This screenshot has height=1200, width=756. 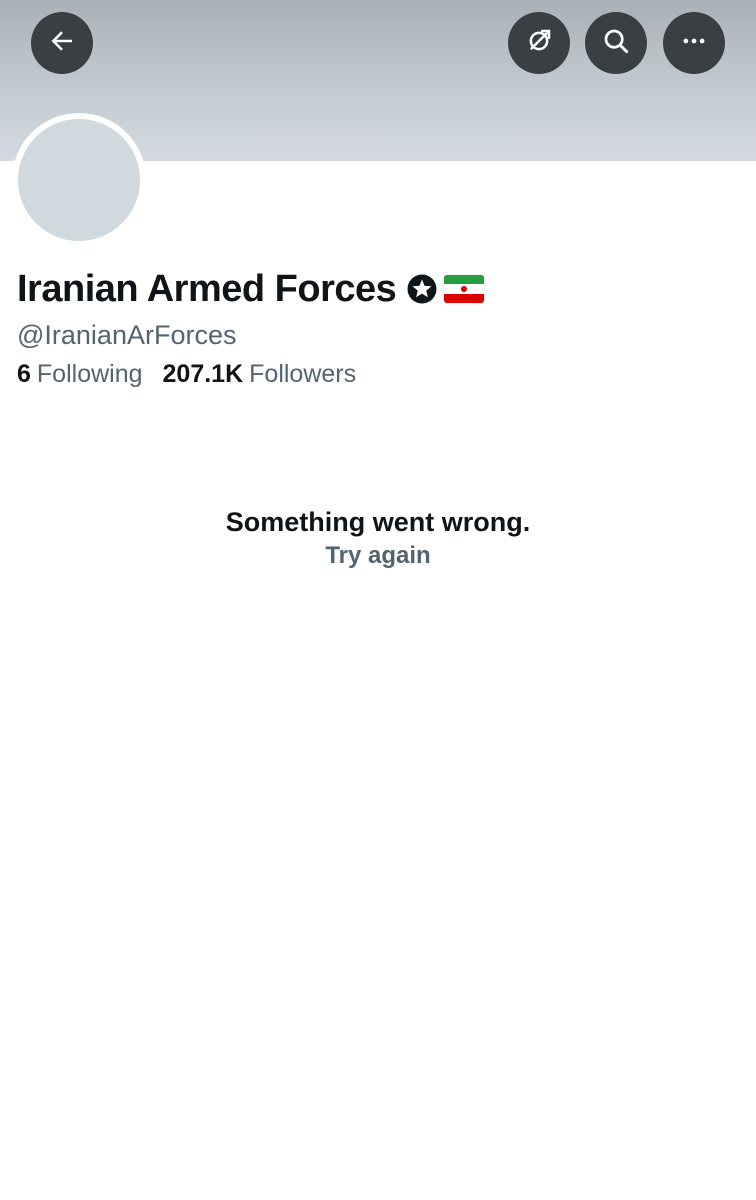 I want to click on search-icon, so click(x=616, y=43).